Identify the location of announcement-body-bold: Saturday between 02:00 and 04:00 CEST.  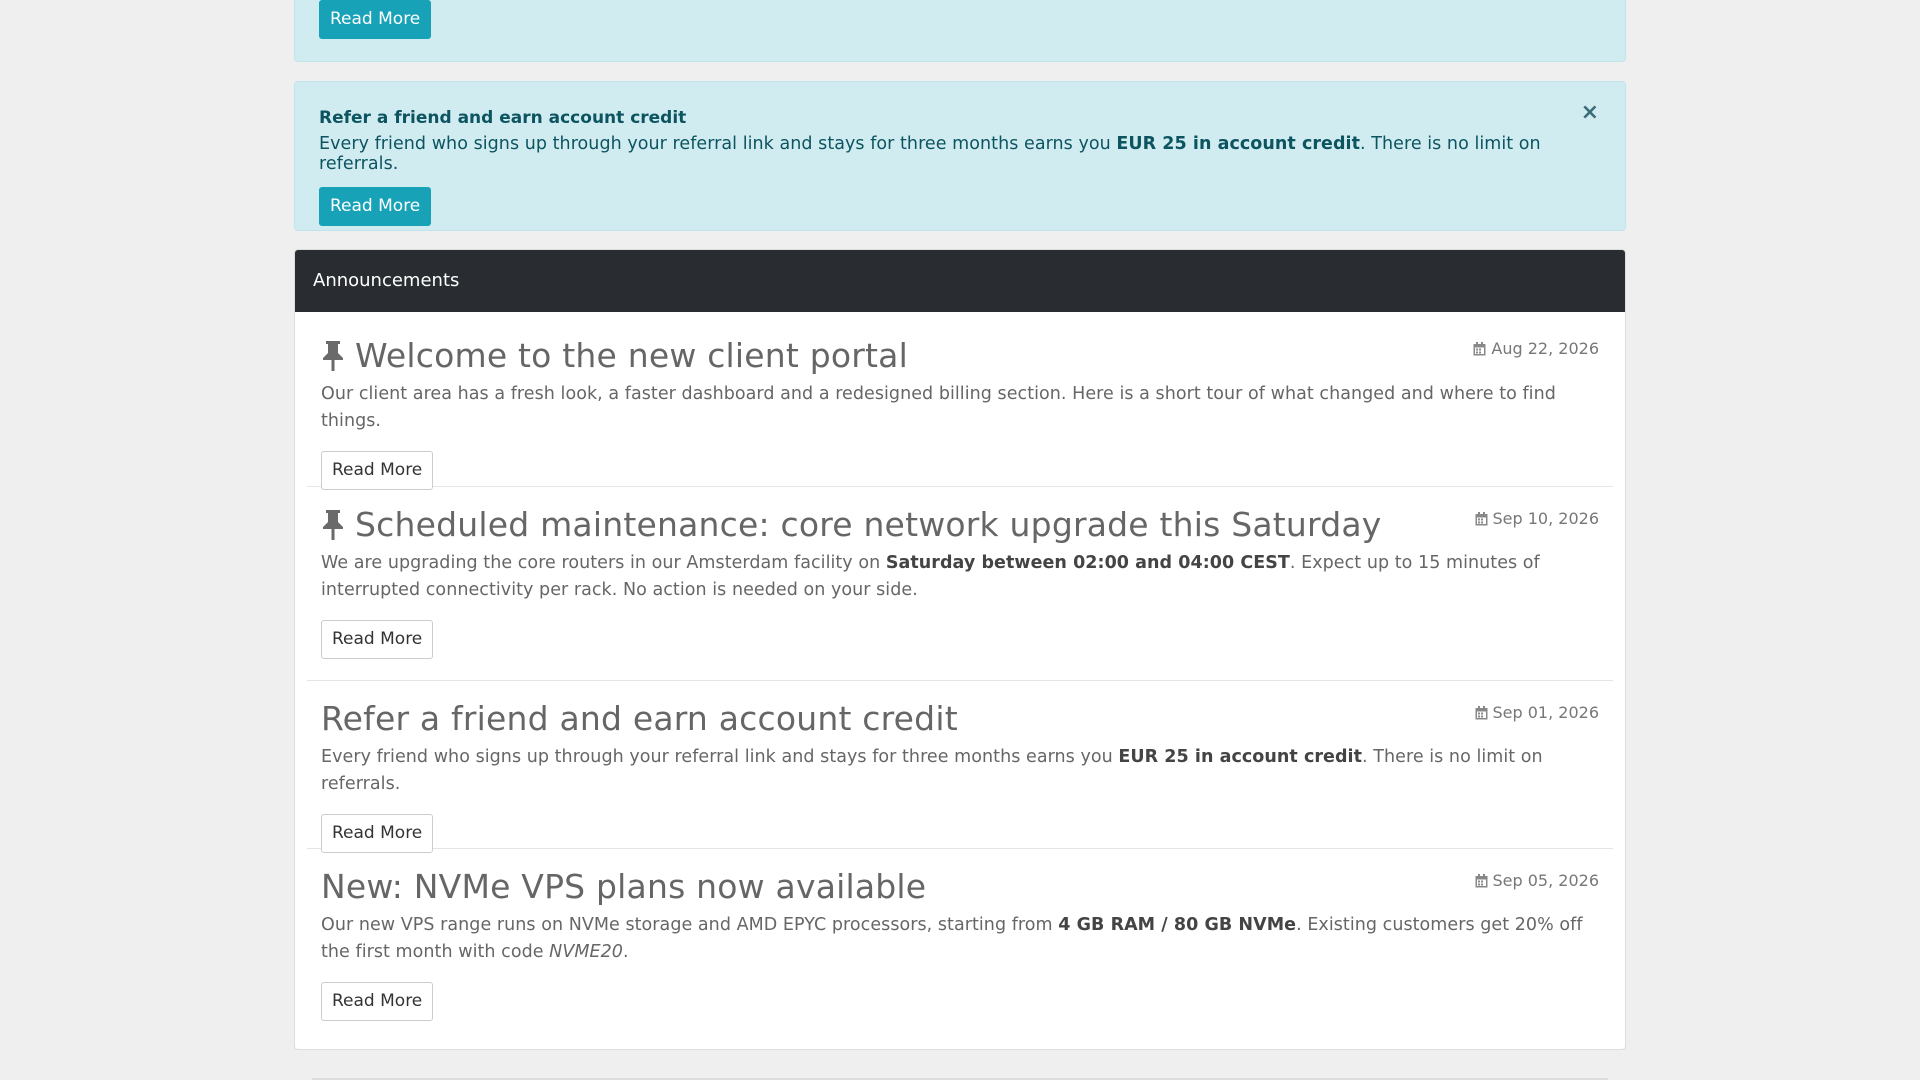
(1087, 563).